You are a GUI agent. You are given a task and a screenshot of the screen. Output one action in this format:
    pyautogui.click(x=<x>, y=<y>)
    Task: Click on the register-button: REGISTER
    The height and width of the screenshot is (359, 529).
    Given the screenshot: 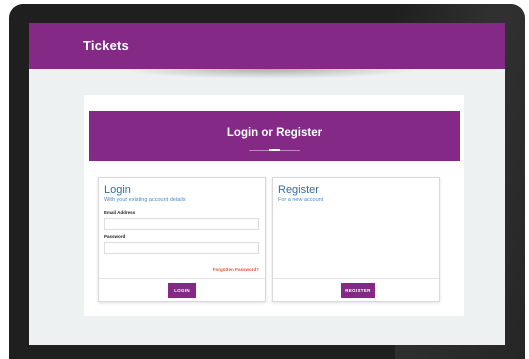 What is the action you would take?
    pyautogui.click(x=358, y=290)
    